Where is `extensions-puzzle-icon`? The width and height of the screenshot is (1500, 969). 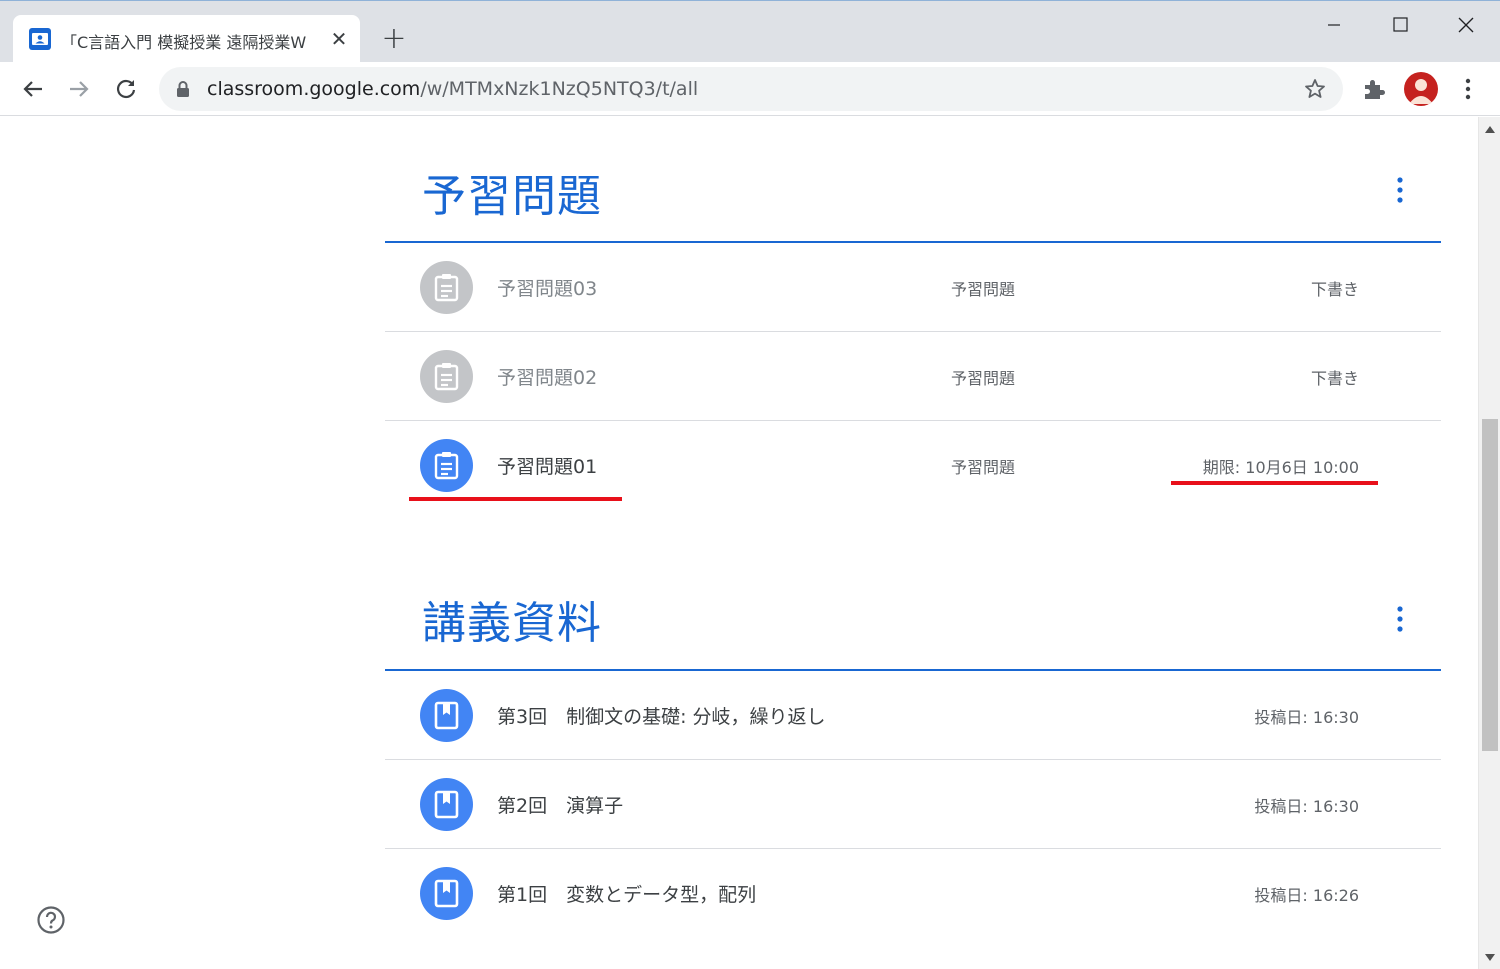 extensions-puzzle-icon is located at coordinates (1374, 89).